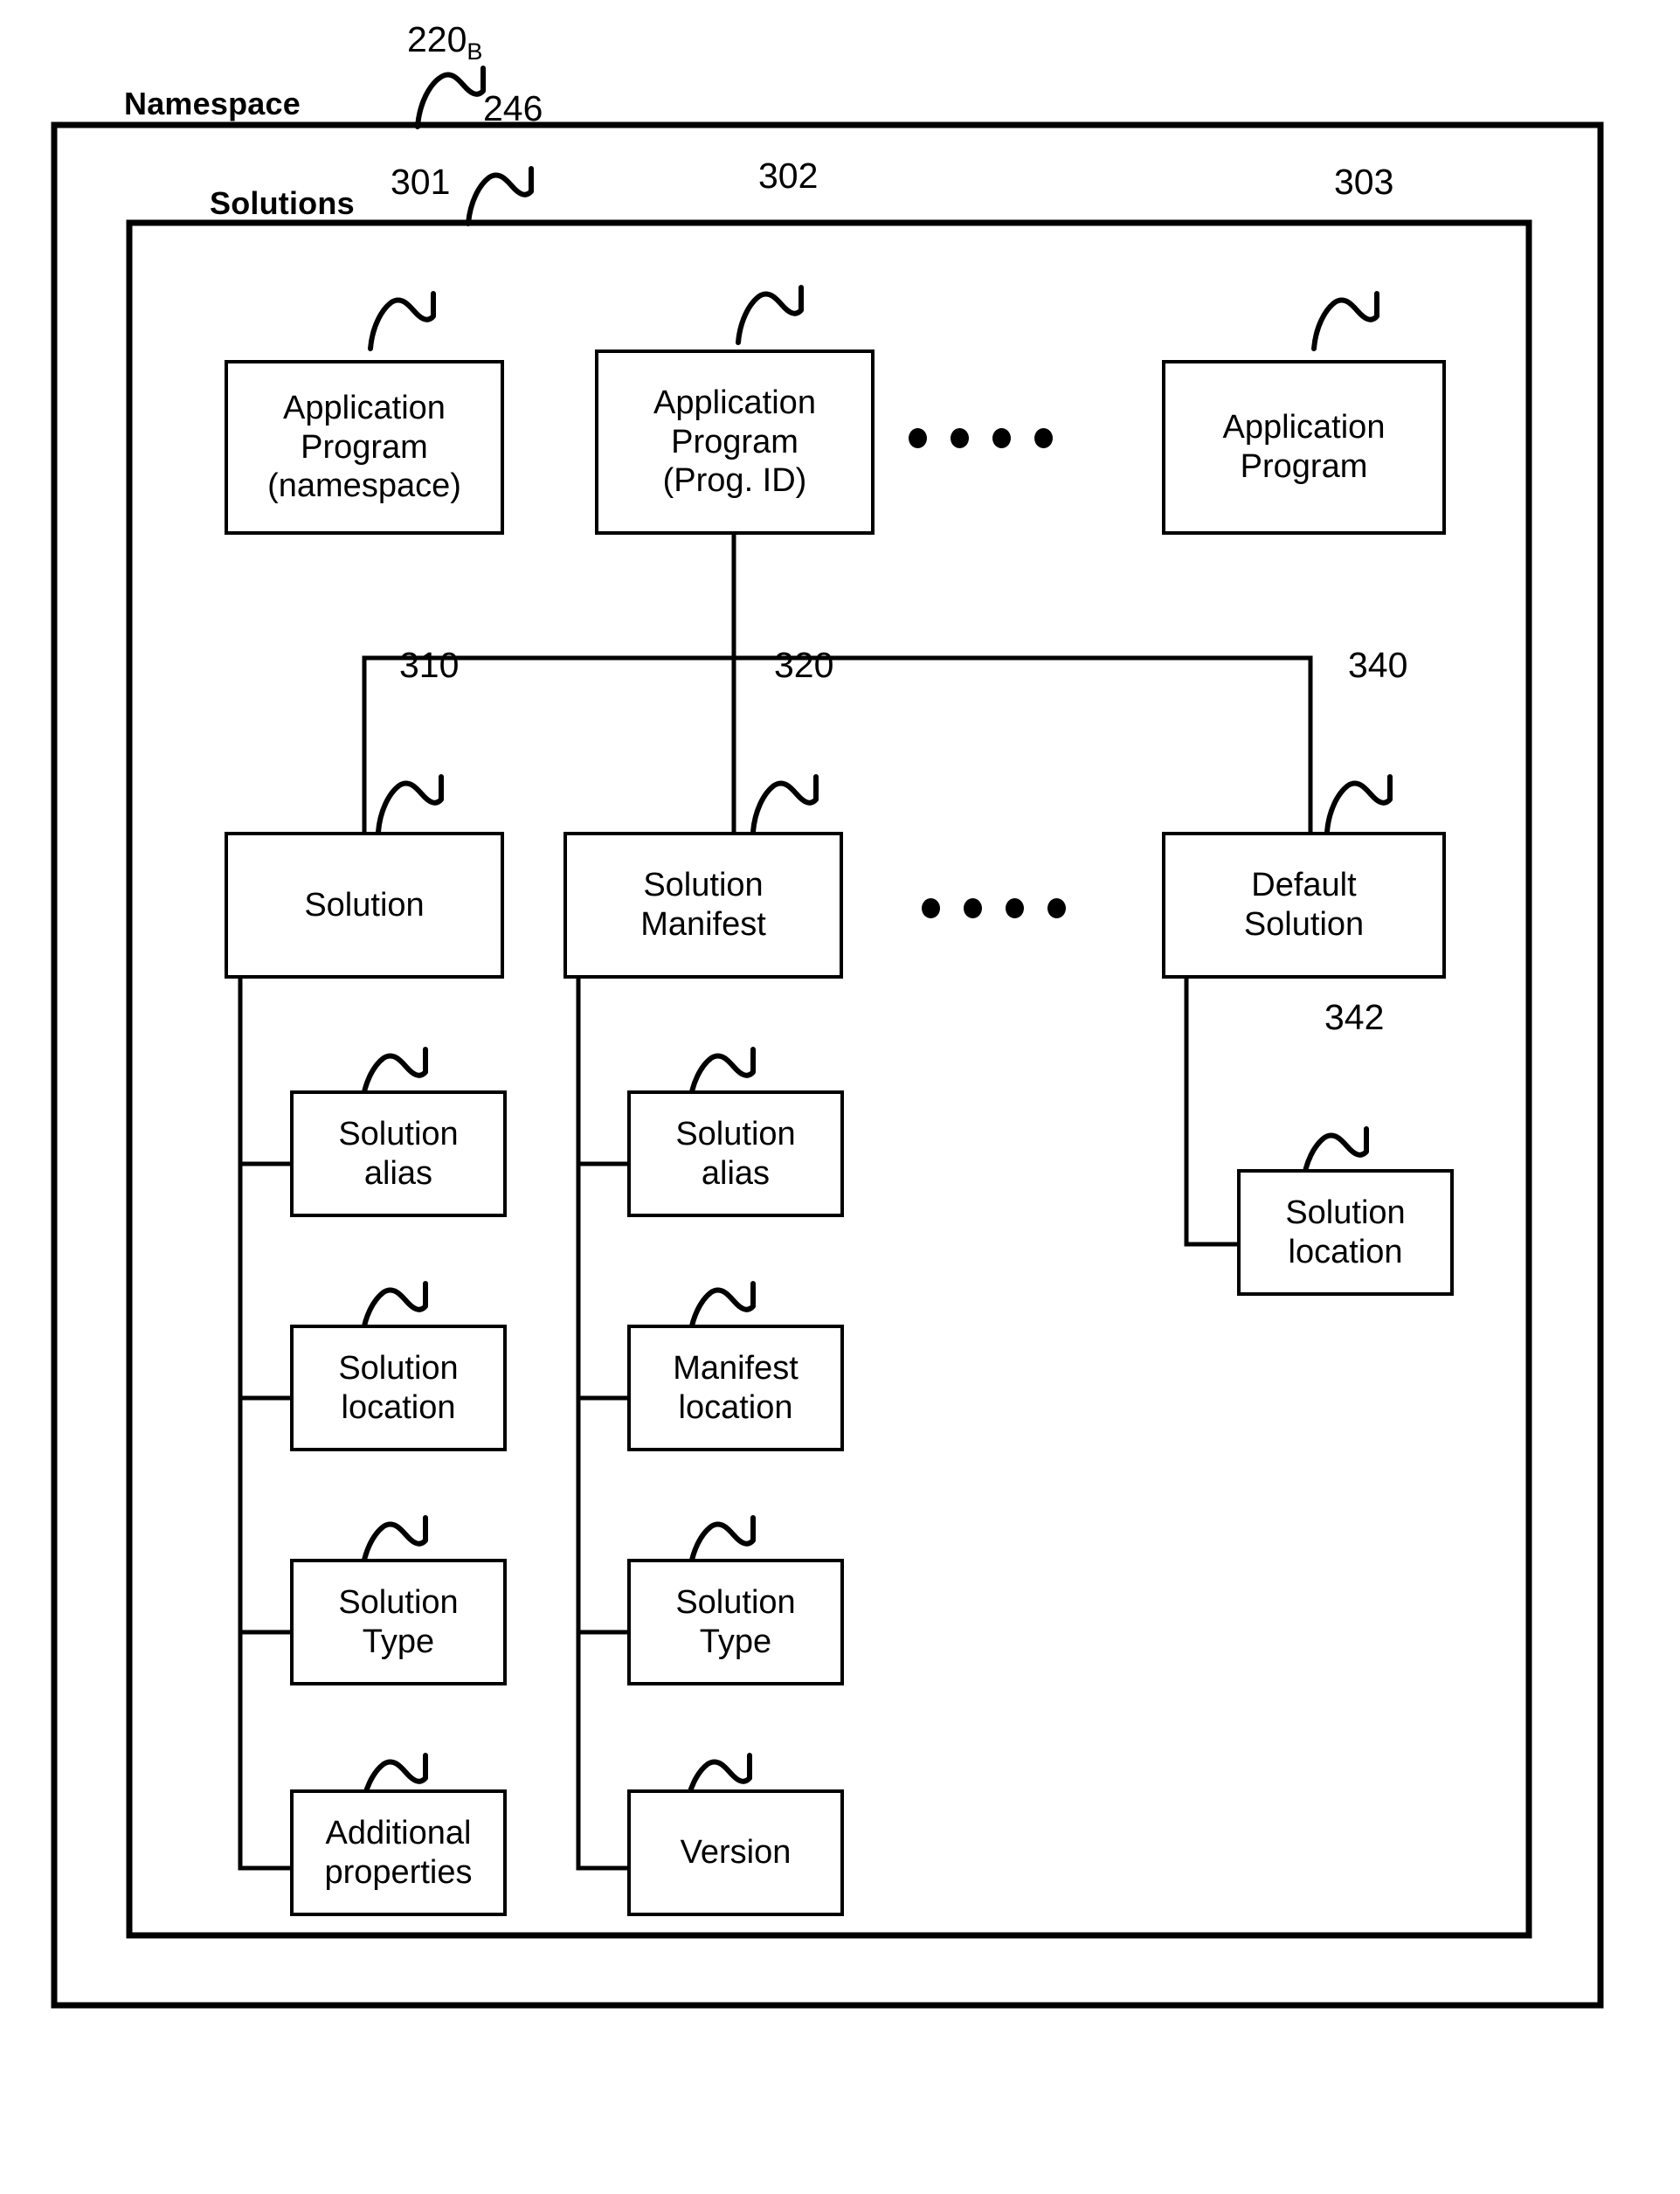 The image size is (1680, 2194). What do you see at coordinates (475, 52) in the screenshot?
I see `reference-220b-subscript: B` at bounding box center [475, 52].